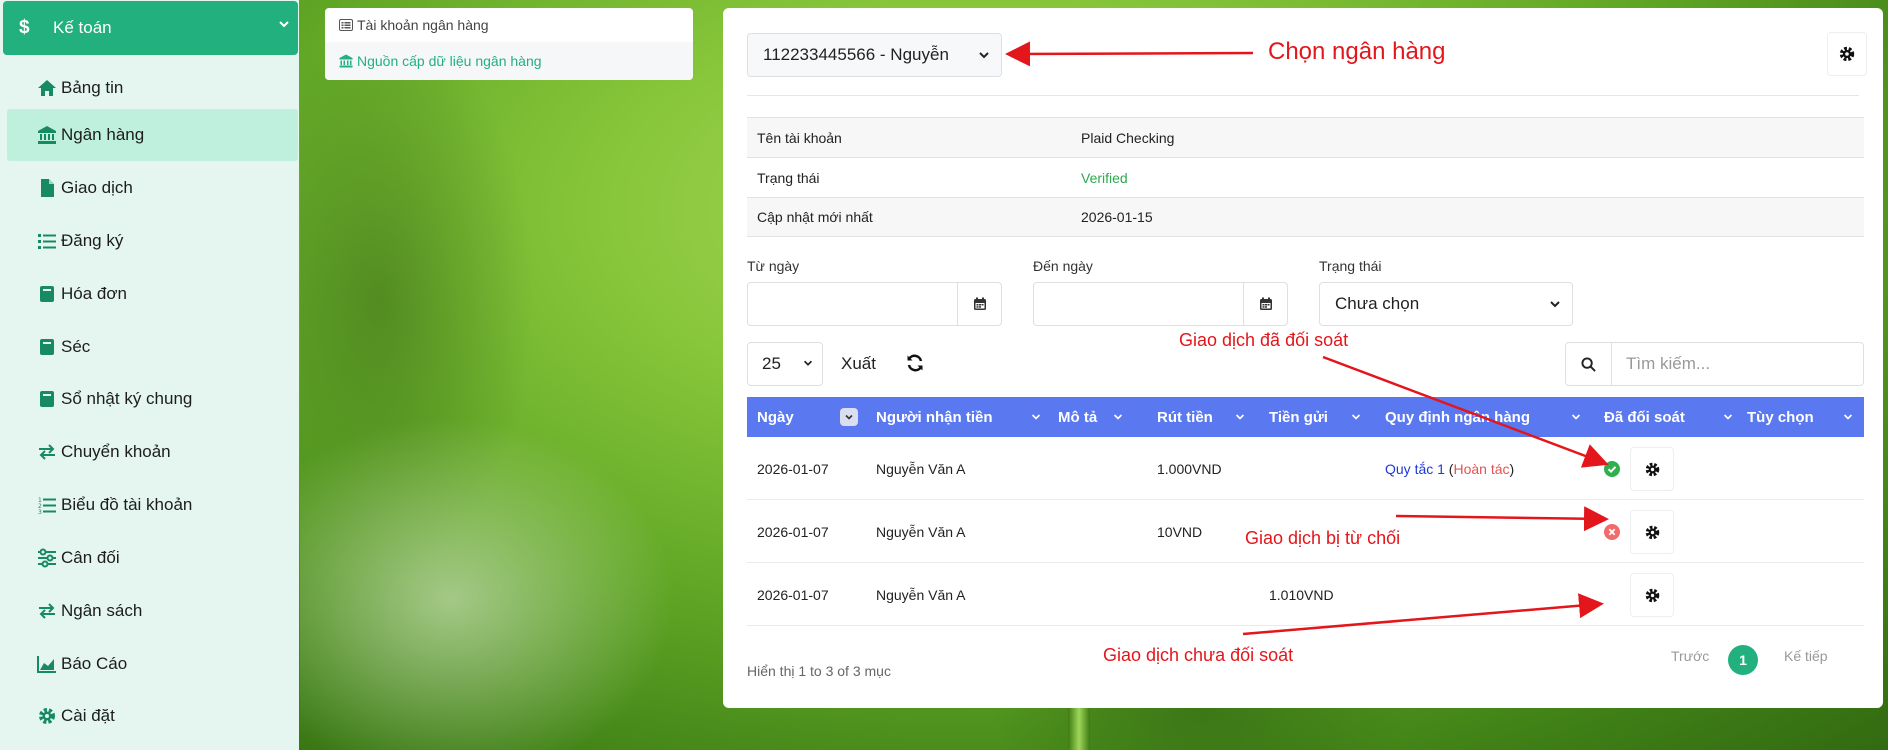  I want to click on status-filter-label: Trạng thái, so click(1350, 266).